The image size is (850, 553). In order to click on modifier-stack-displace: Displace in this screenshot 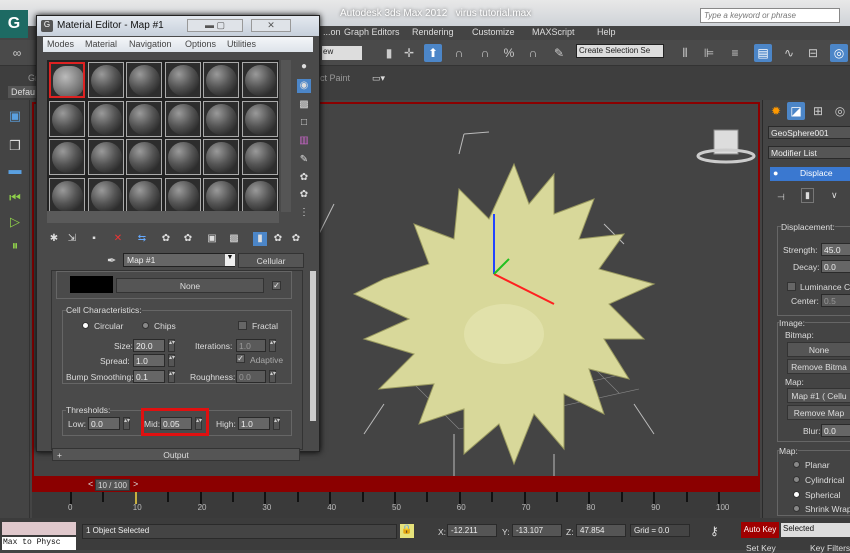, I will do `click(810, 174)`.